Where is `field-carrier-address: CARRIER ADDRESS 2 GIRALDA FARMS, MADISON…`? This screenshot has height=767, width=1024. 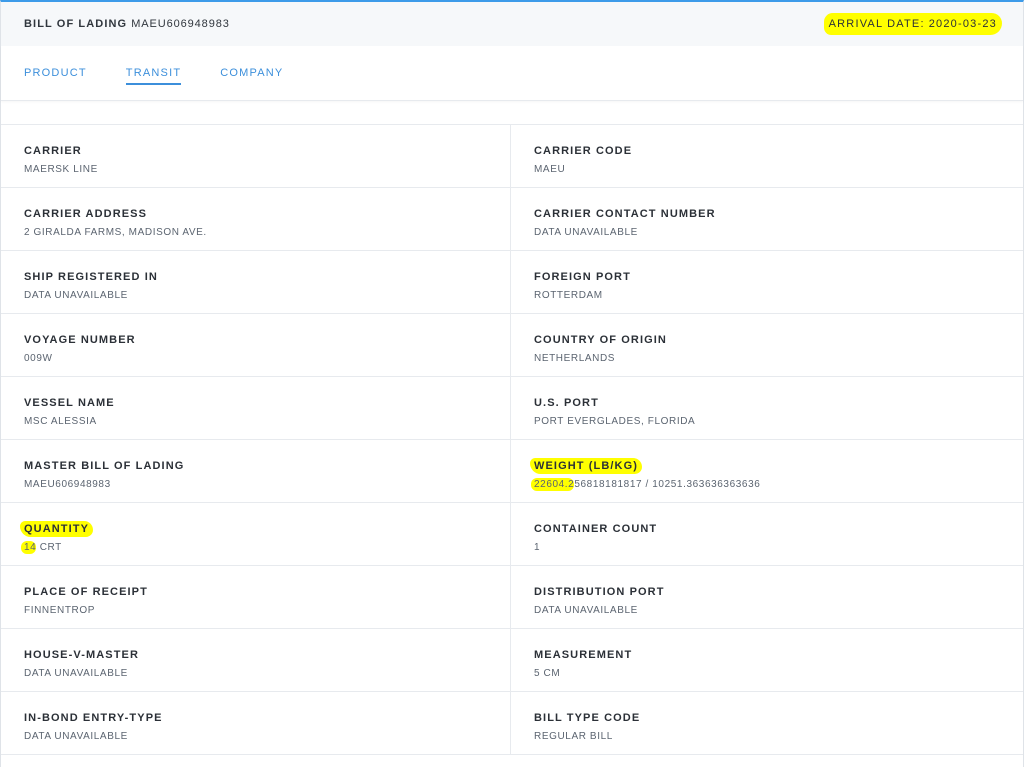 field-carrier-address: CARRIER ADDRESS 2 GIRALDA FARMS, MADISON… is located at coordinates (256, 219).